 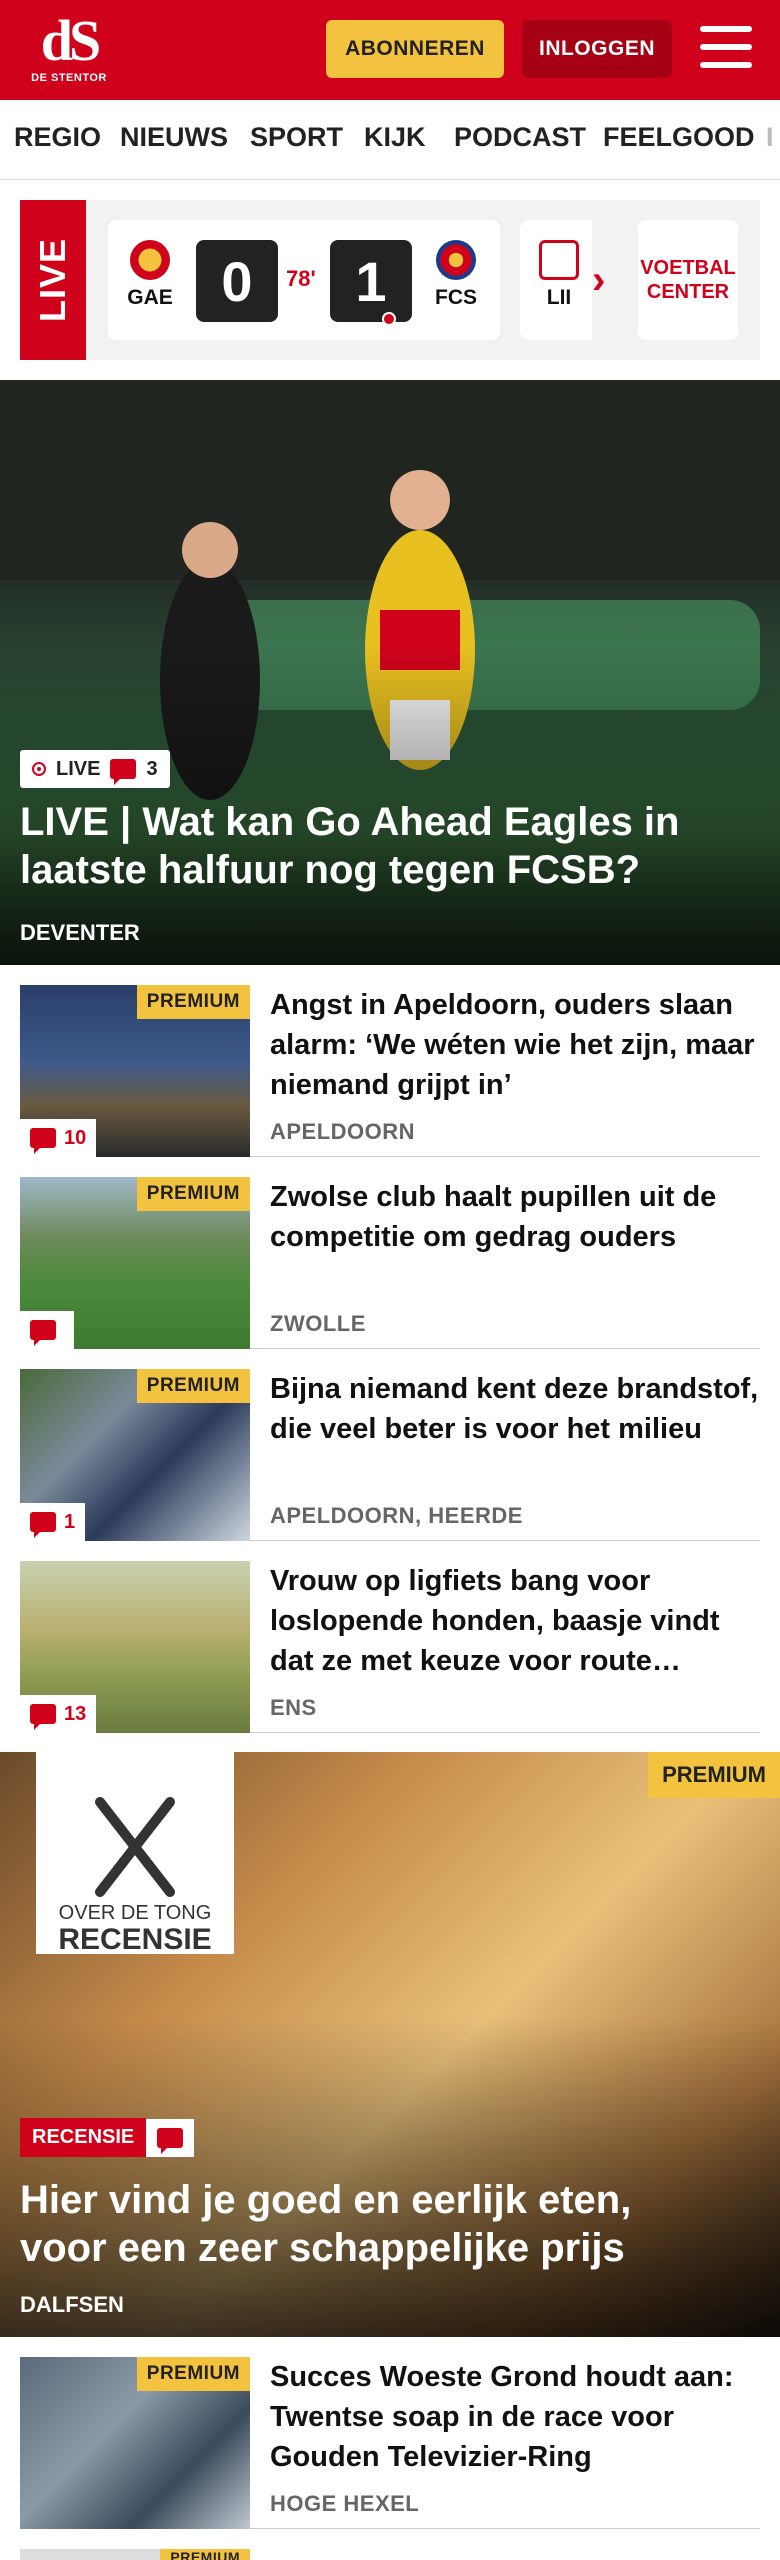 What do you see at coordinates (345, 2503) in the screenshot?
I see `article-location: HOGE HEXEL` at bounding box center [345, 2503].